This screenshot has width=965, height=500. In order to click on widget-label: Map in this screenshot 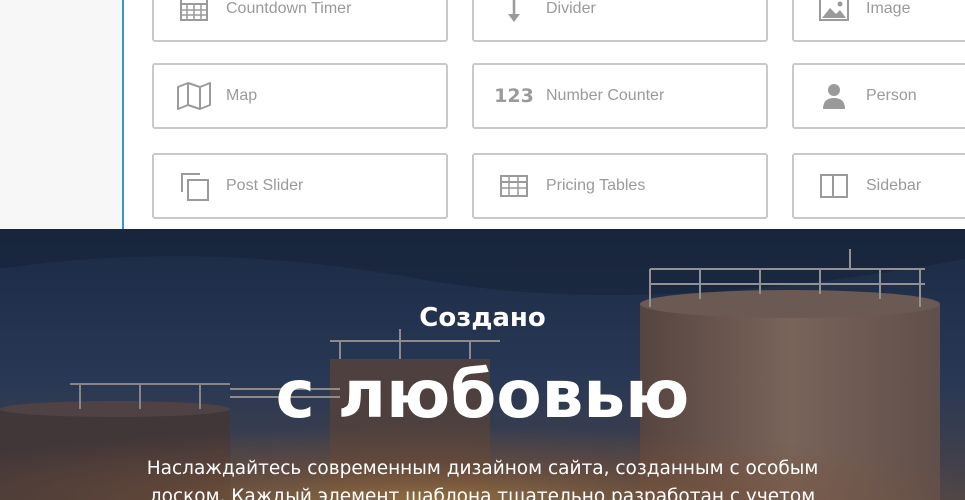, I will do `click(242, 95)`.